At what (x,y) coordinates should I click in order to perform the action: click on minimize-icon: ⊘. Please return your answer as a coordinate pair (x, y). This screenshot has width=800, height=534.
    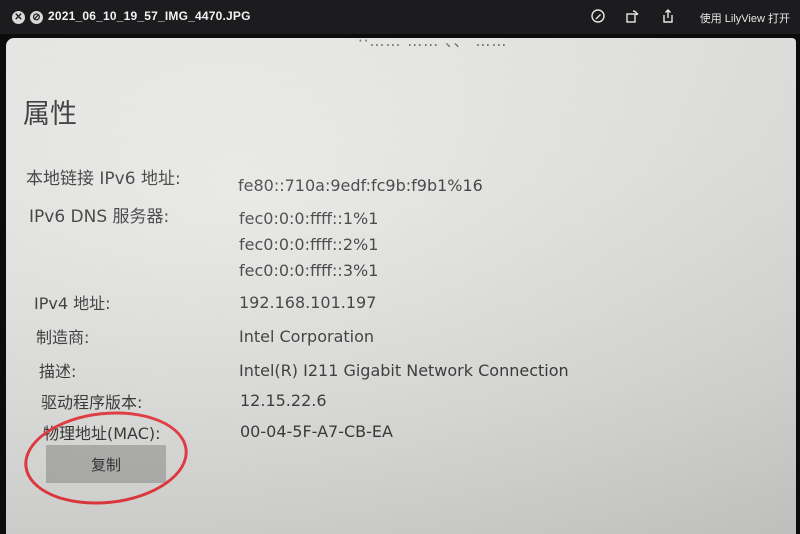
    Looking at the image, I should click on (36, 17).